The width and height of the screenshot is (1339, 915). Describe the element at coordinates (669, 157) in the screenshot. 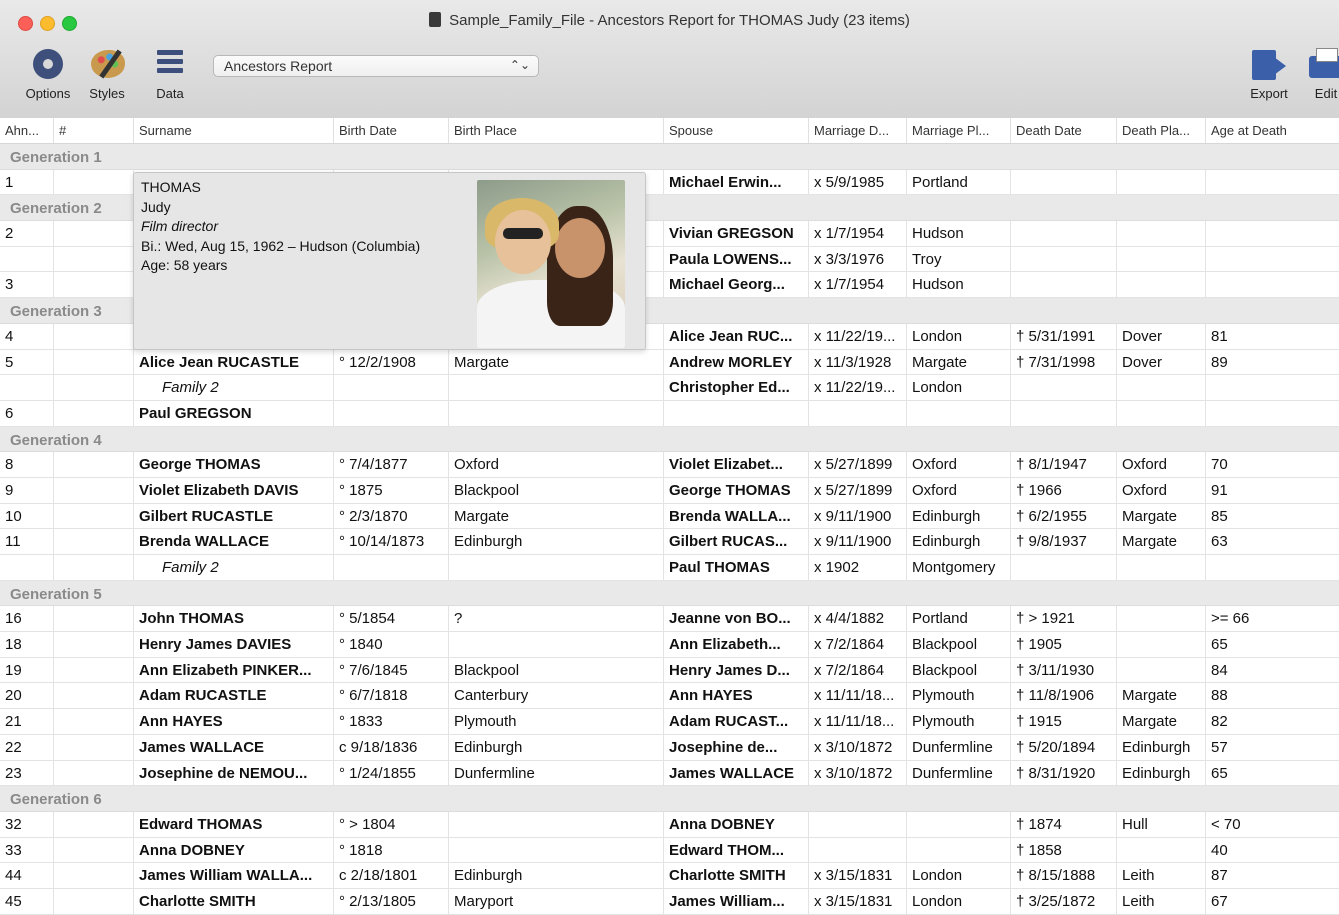

I see `generation-header-row: Generation 1` at that location.